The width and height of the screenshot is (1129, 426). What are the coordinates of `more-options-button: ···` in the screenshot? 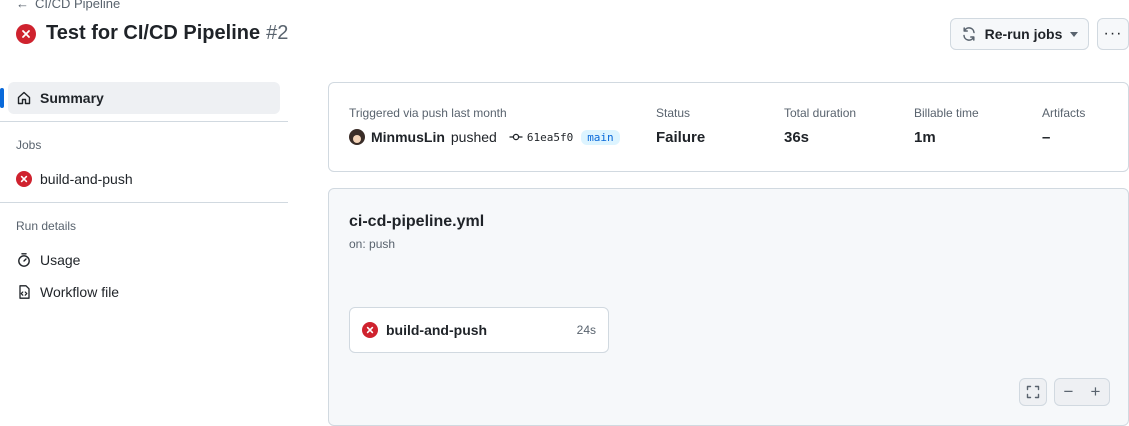 It's located at (1113, 34).